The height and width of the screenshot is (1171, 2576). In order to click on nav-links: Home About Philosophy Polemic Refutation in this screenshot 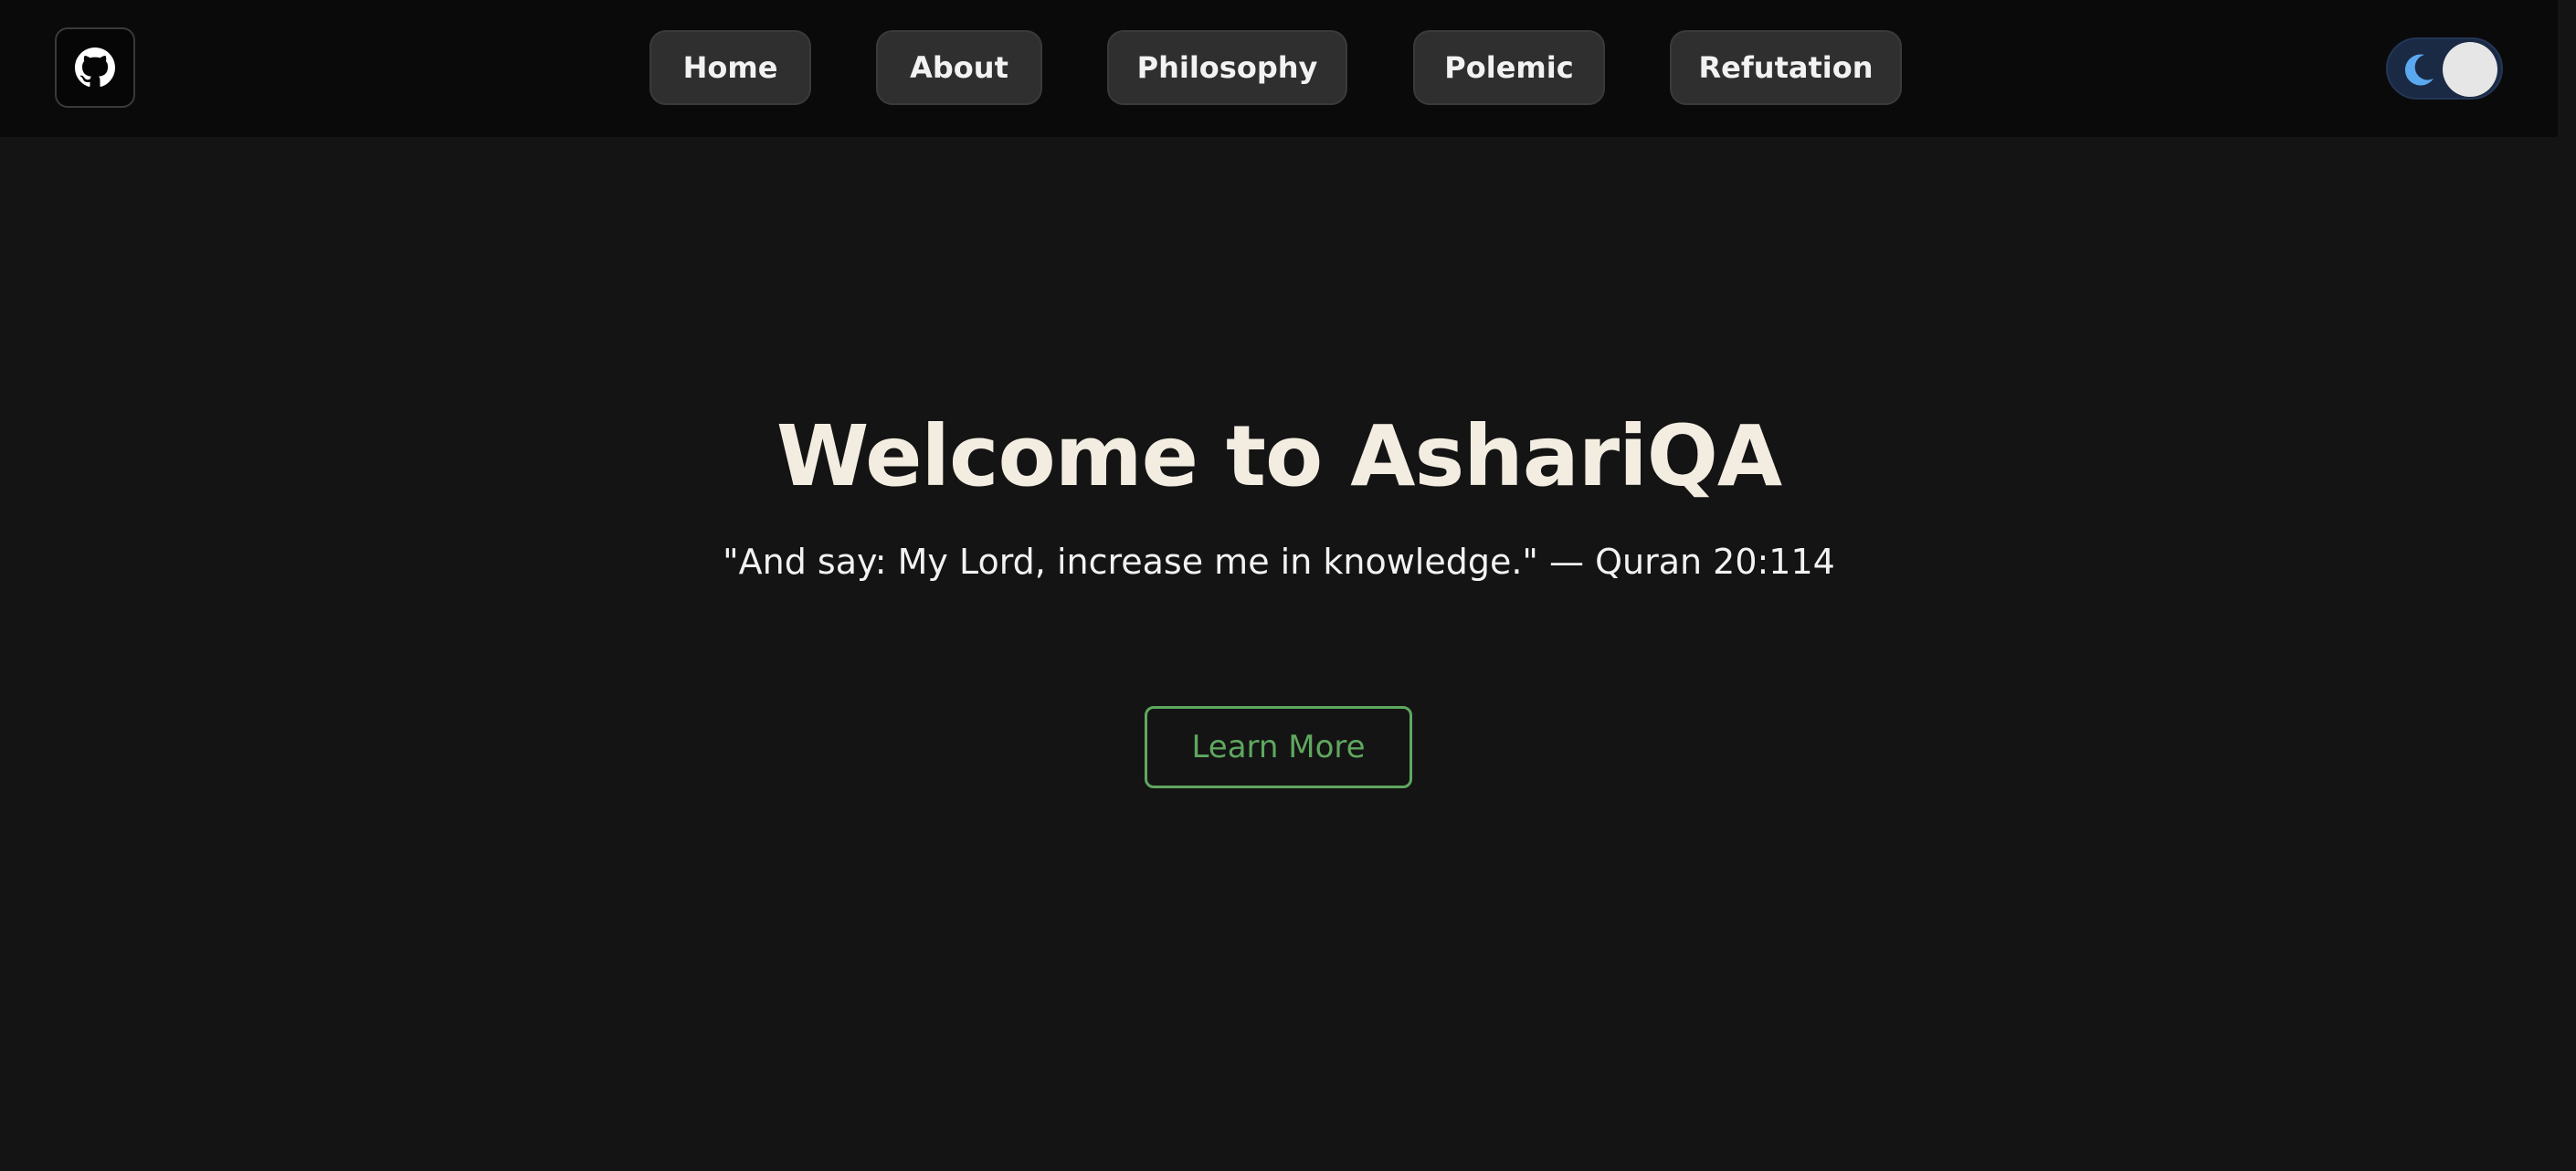, I will do `click(1279, 67)`.